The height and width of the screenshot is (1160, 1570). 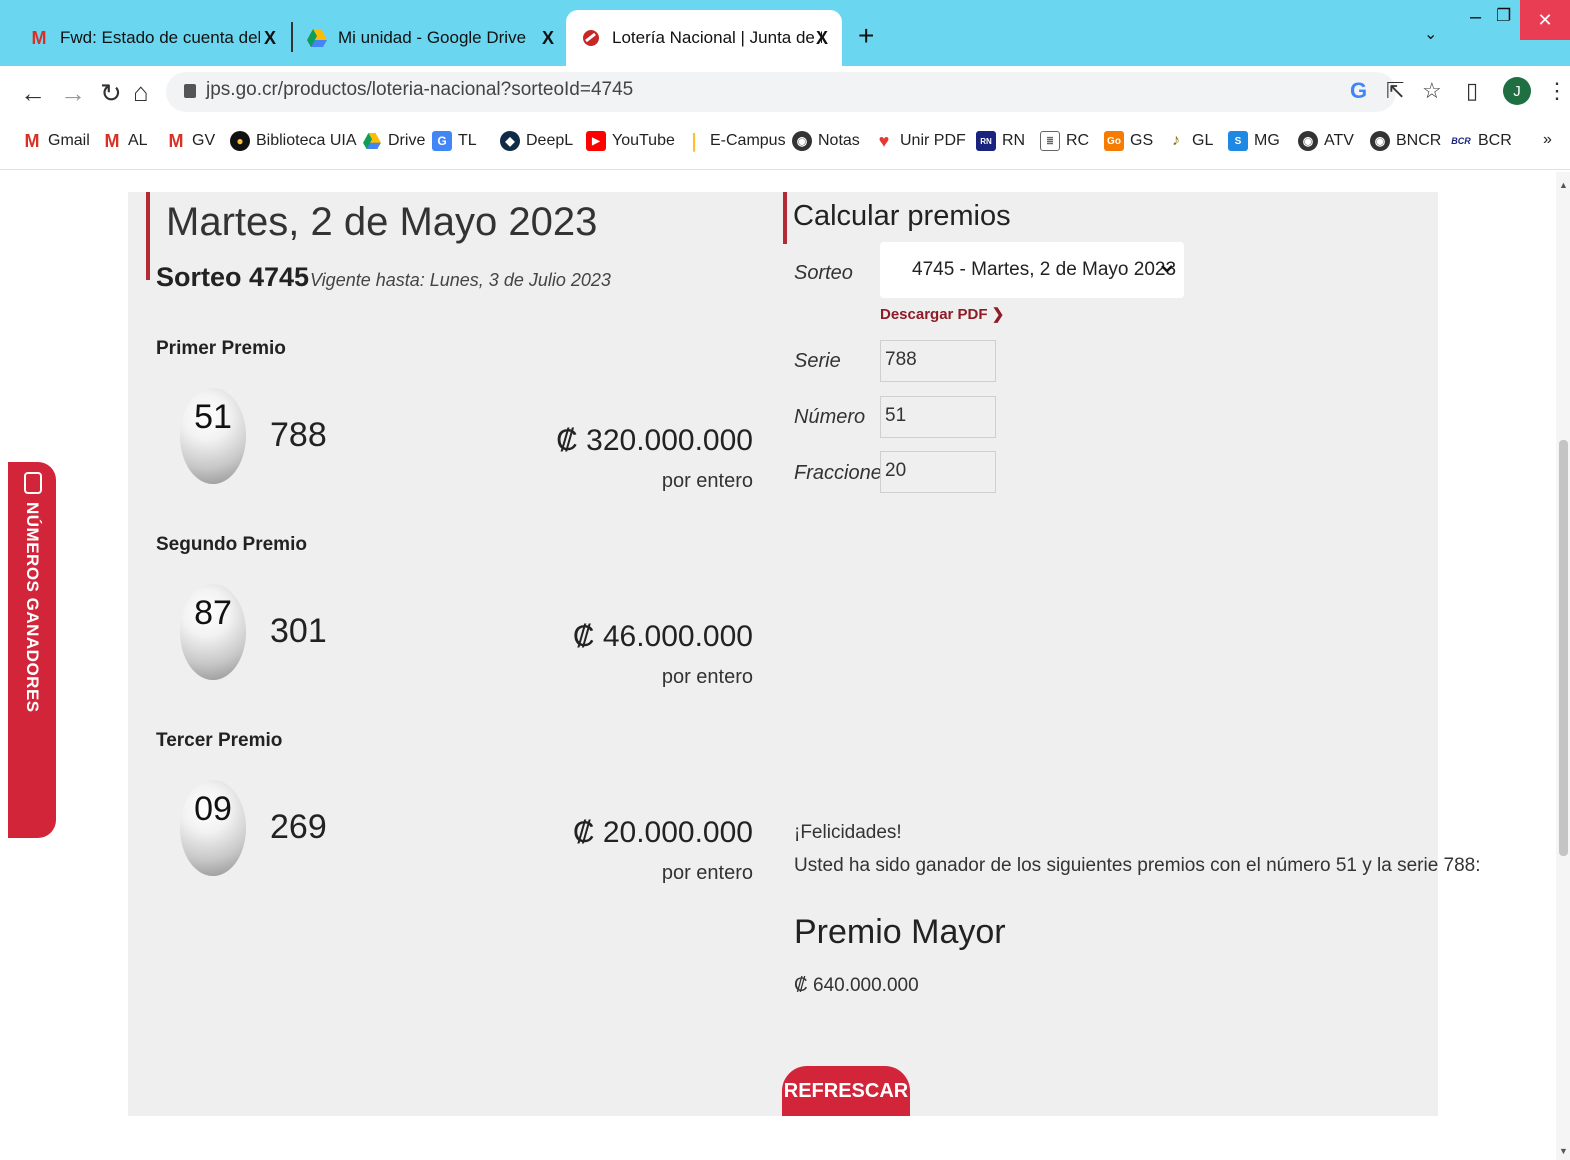 What do you see at coordinates (33, 483) in the screenshot?
I see `ticket-icon` at bounding box center [33, 483].